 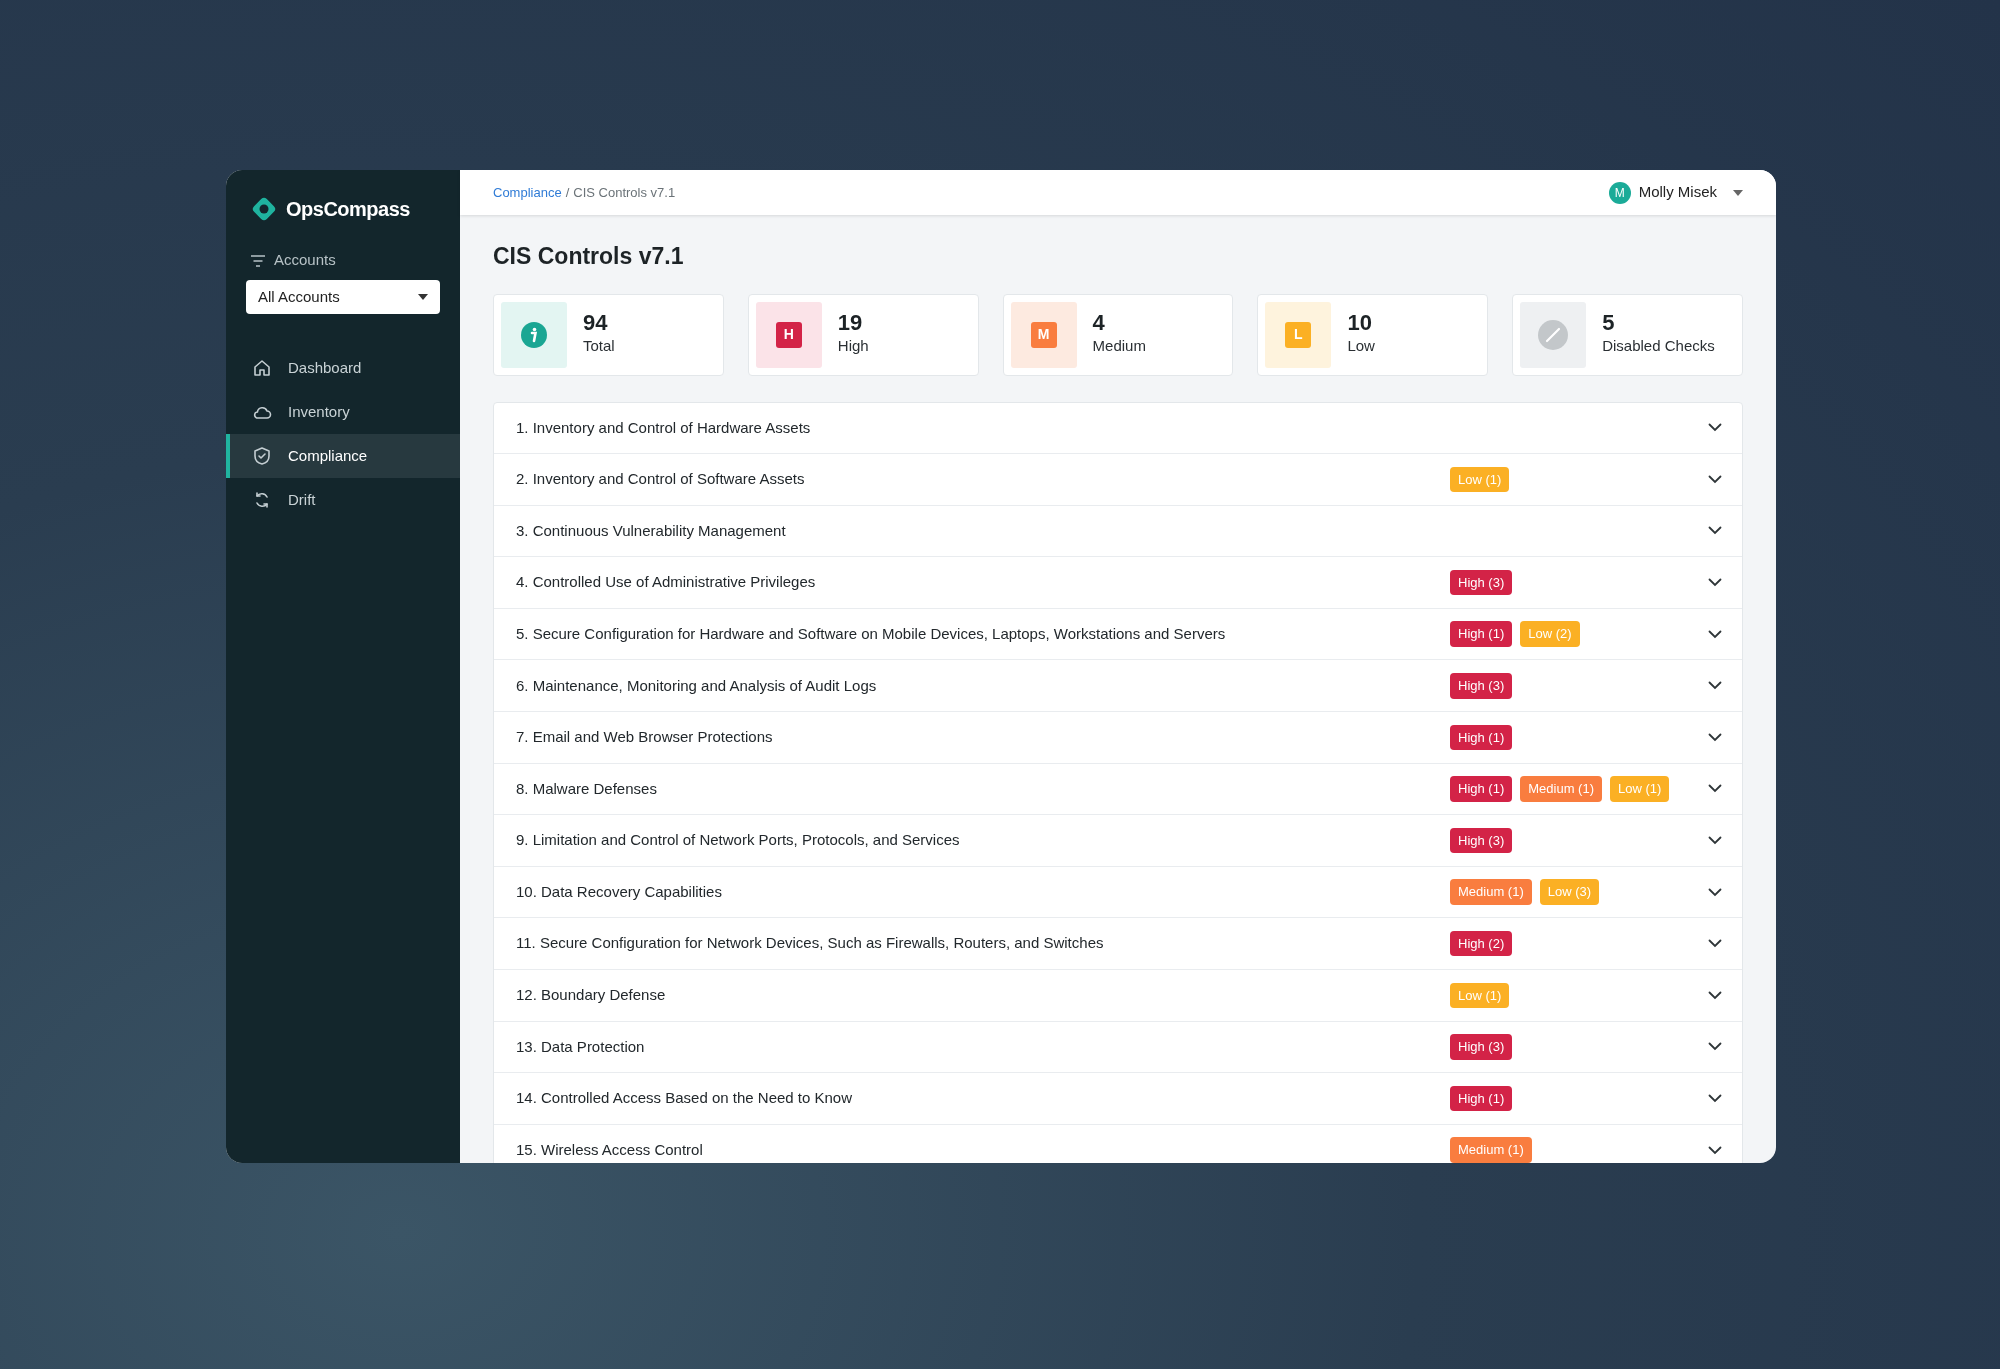 I want to click on stat-label: High, so click(x=853, y=346).